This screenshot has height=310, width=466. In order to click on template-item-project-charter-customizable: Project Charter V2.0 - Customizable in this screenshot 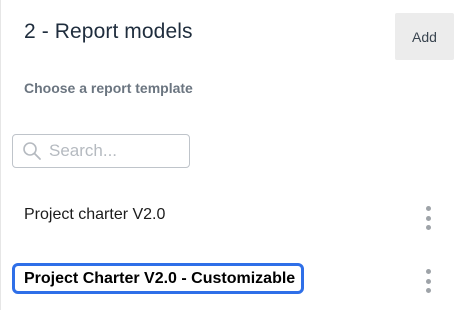, I will do `click(233, 279)`.